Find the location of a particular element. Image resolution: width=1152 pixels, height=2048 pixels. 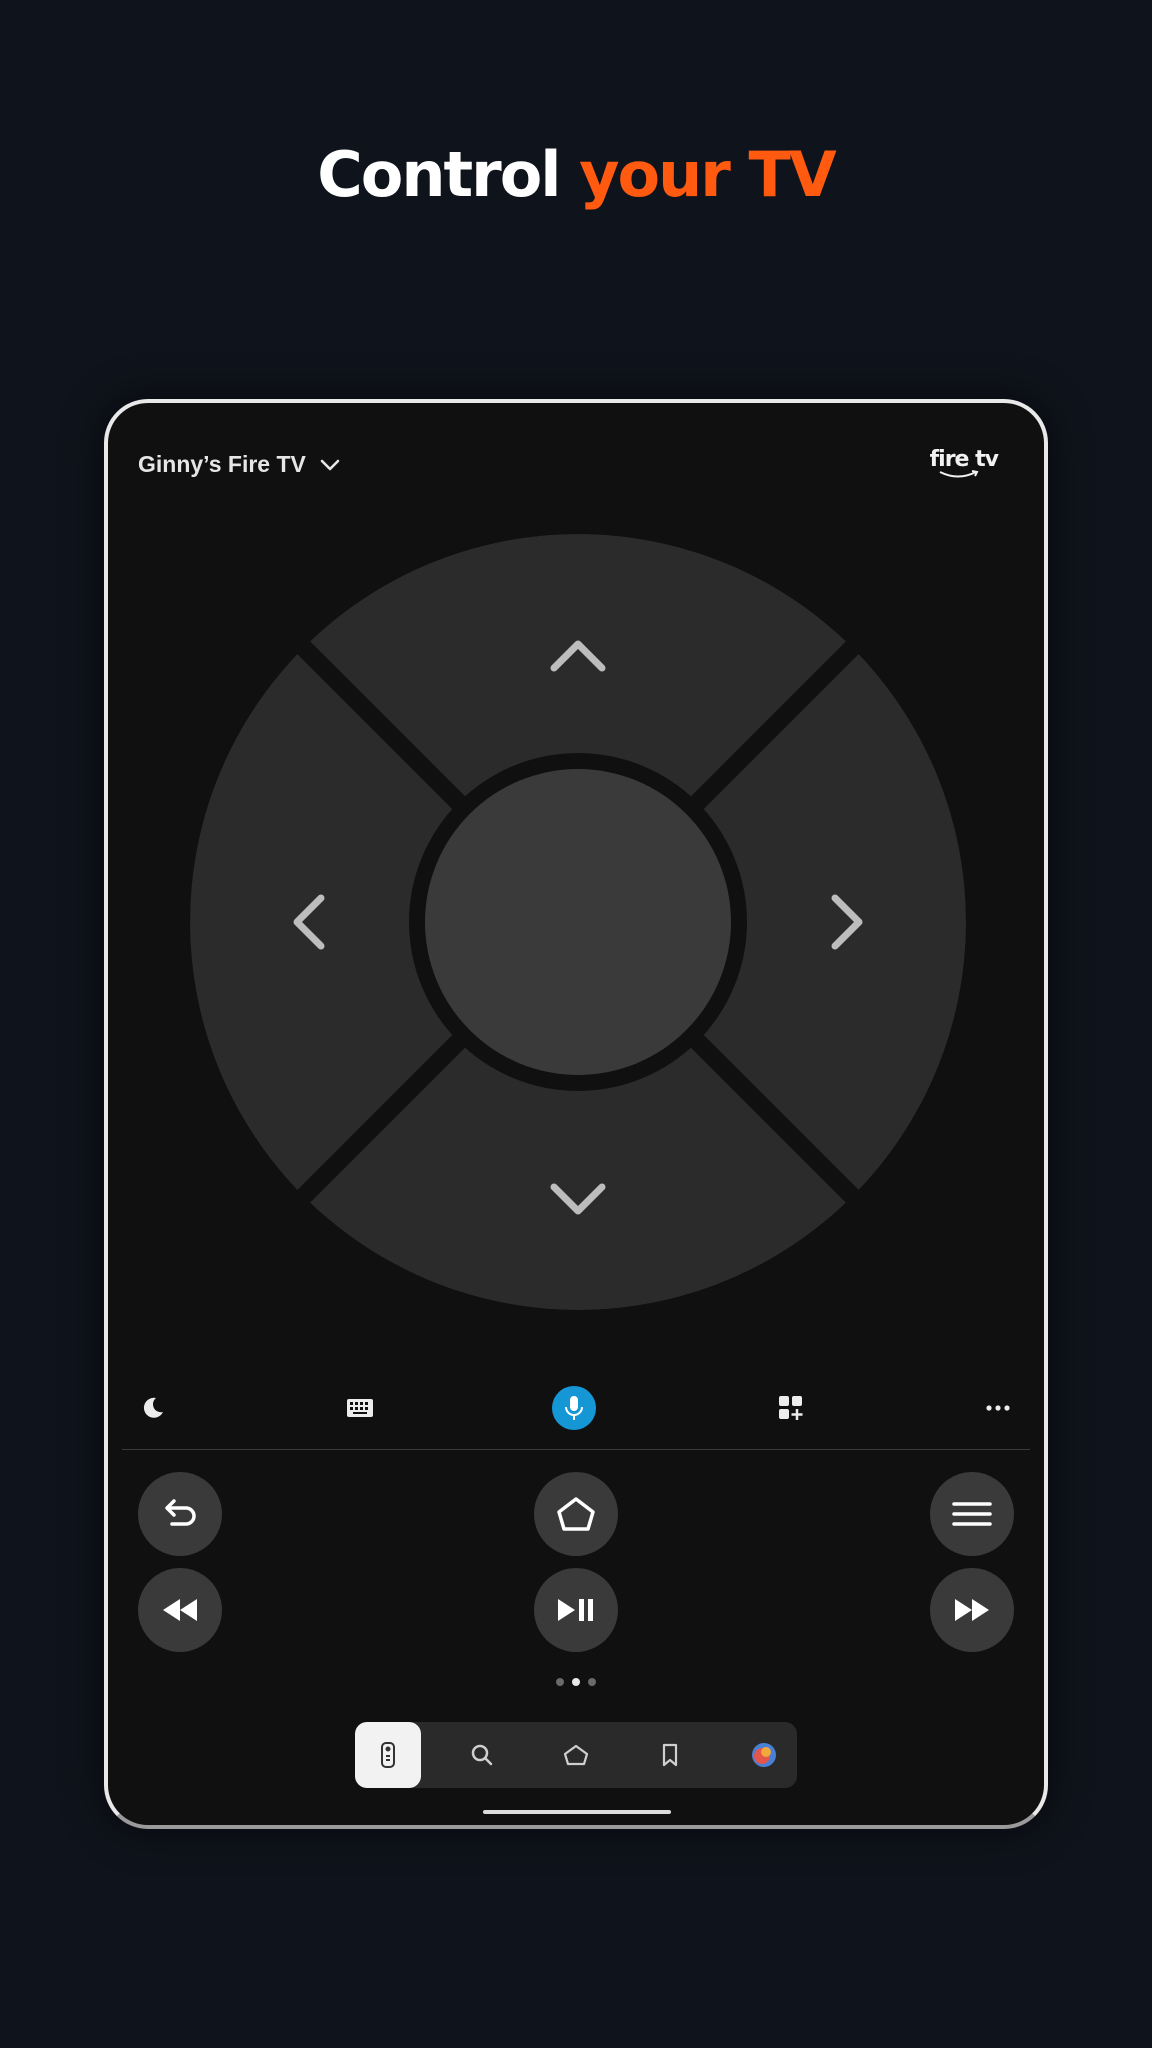

bookmark-icon is located at coordinates (670, 1755).